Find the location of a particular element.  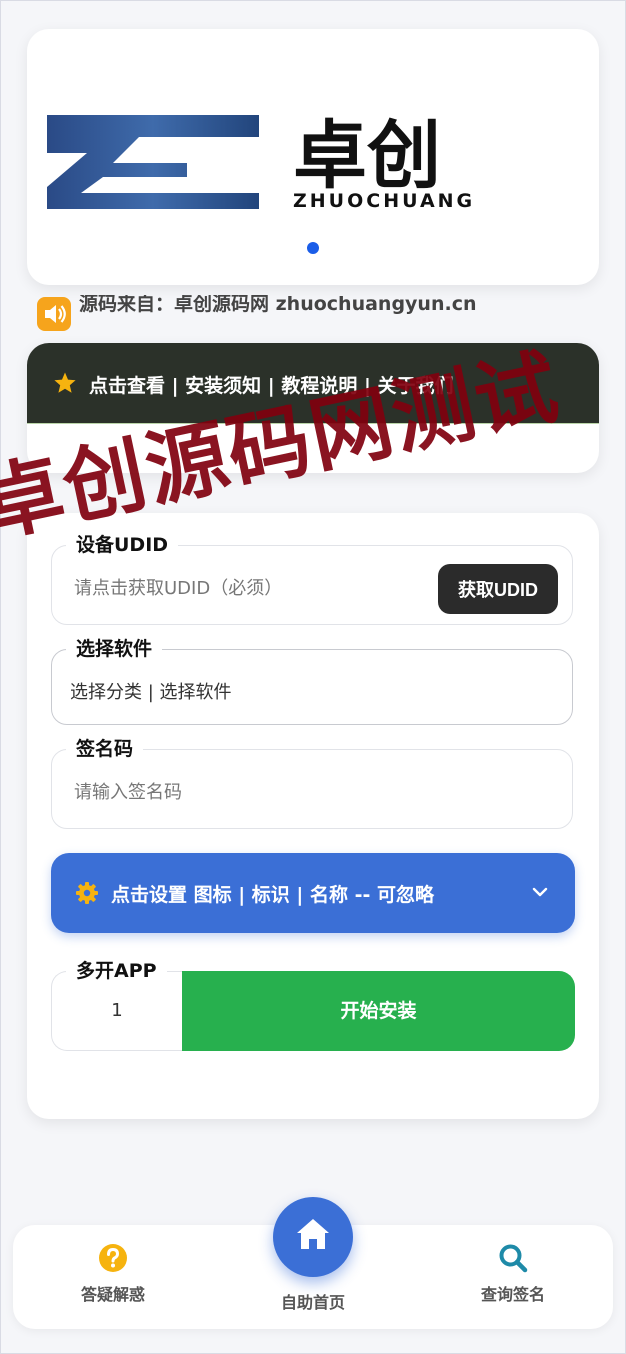

software-select-value: 选择分类 | 选择软件 is located at coordinates (151, 691).